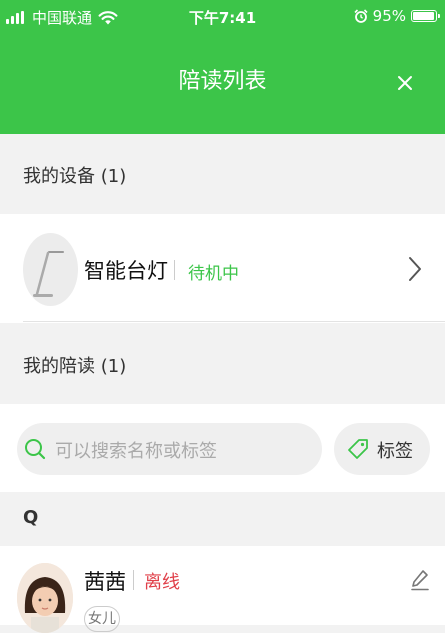  I want to click on battery-icon, so click(425, 16).